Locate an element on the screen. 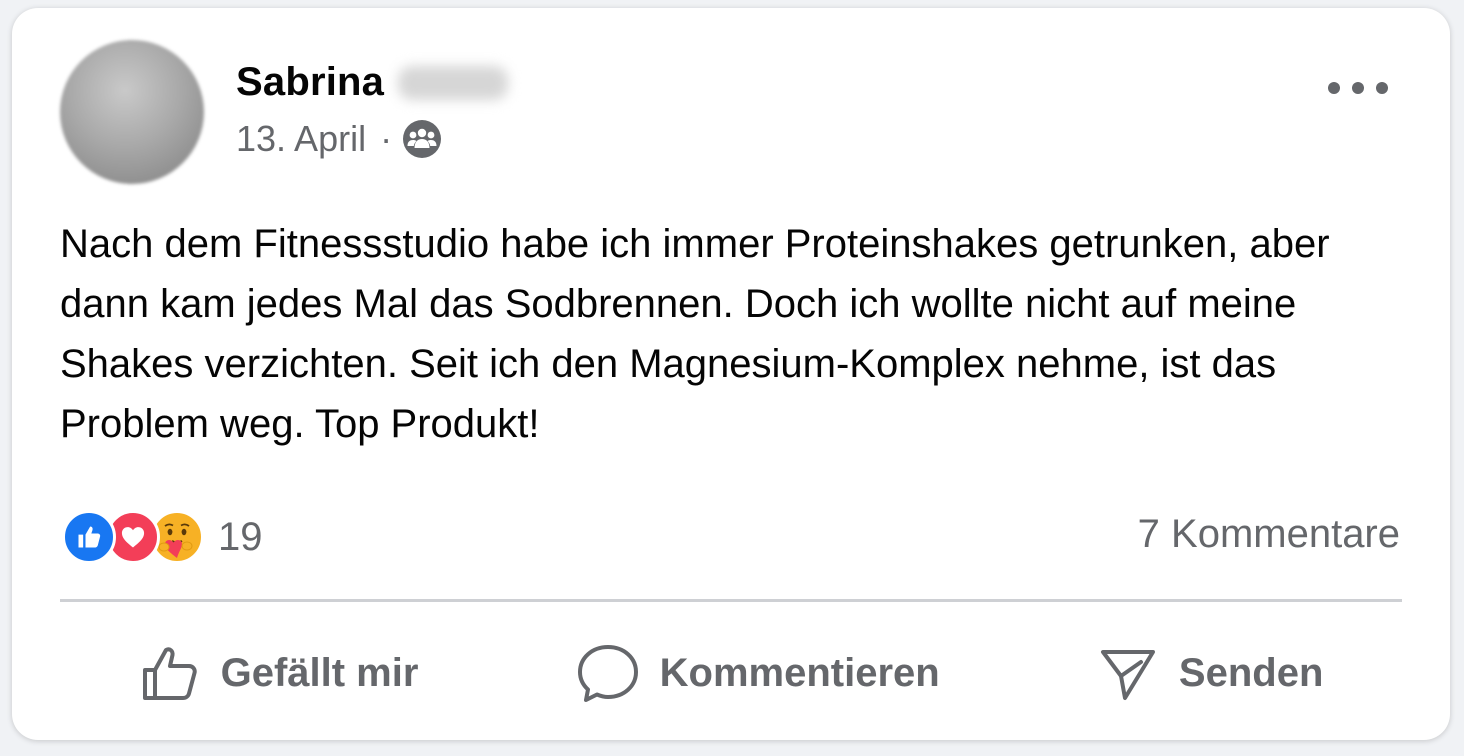  author-name-row: Sabrina is located at coordinates (372, 82).